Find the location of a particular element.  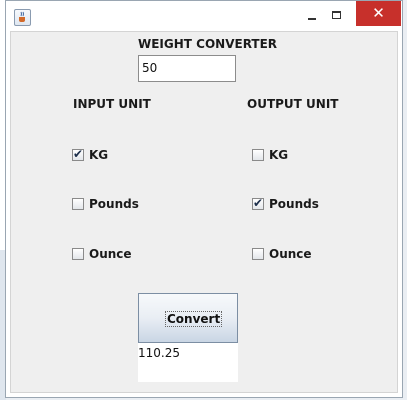

output-kg-option: KG is located at coordinates (270, 155).